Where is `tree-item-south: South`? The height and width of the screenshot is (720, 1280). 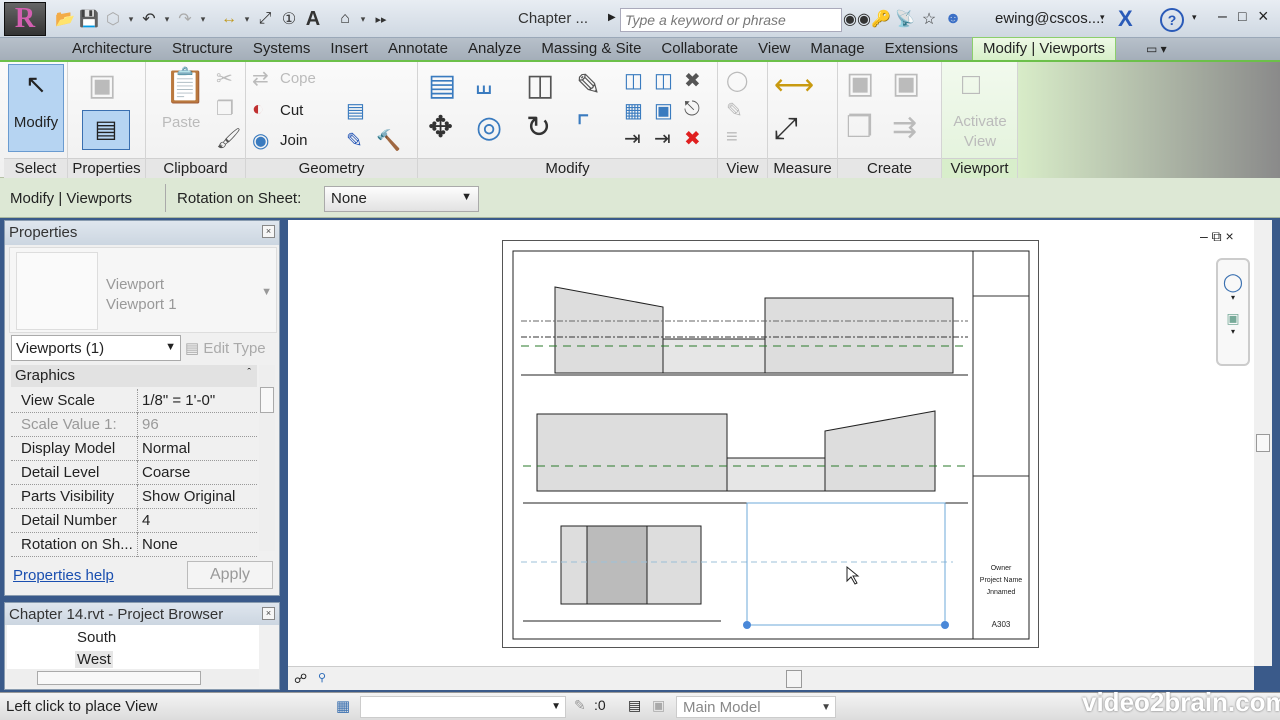 tree-item-south: South is located at coordinates (96, 637).